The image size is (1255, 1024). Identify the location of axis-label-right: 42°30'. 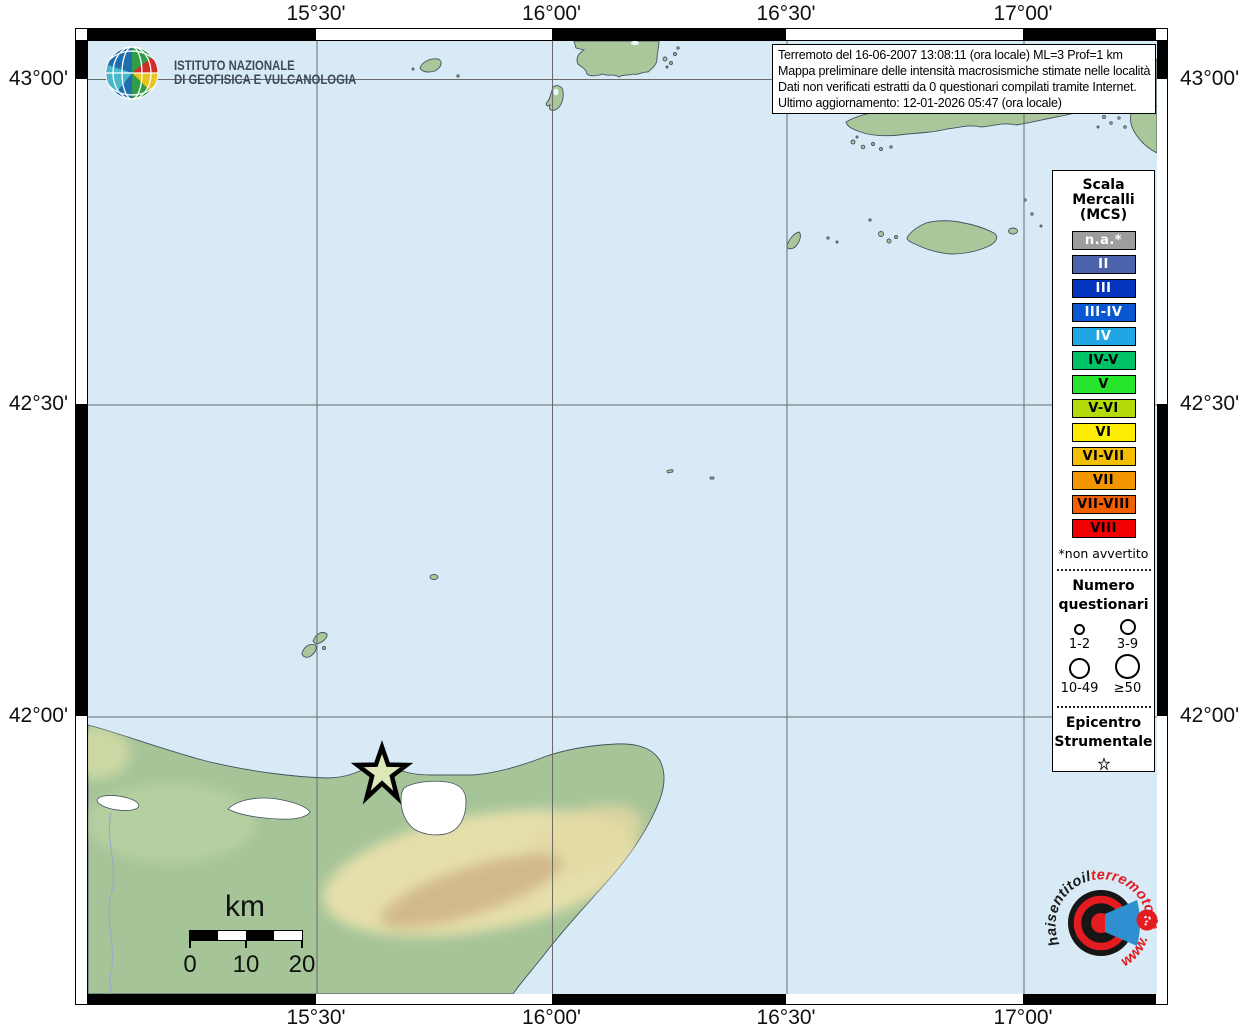
(1210, 403).